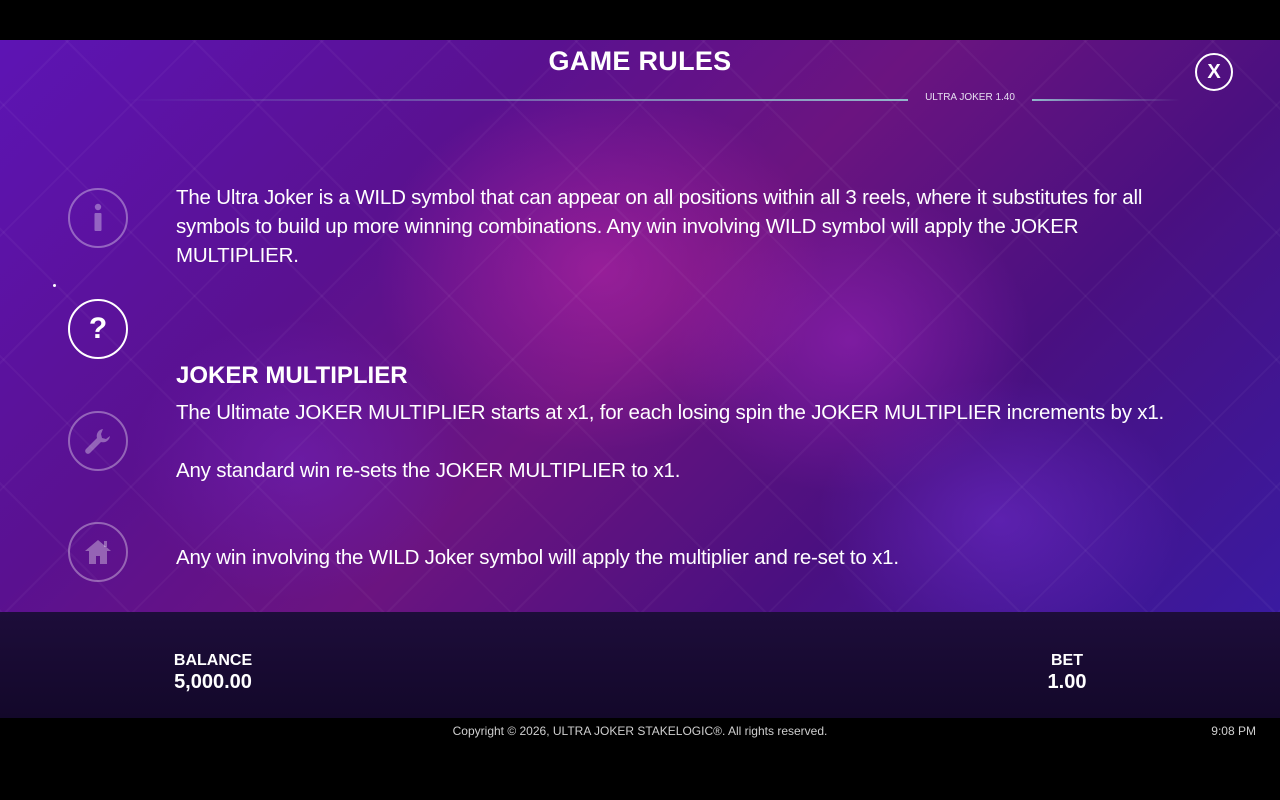  I want to click on top-letterbox, so click(640, 20).